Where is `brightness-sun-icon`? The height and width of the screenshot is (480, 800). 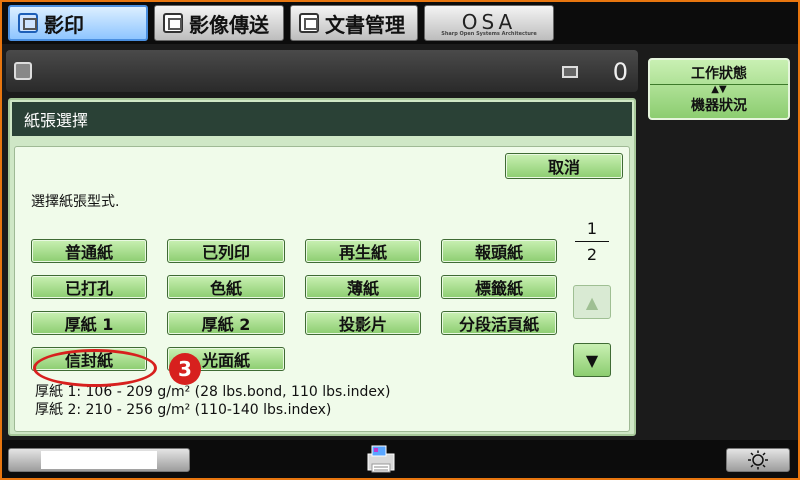
brightness-sun-icon is located at coordinates (758, 460).